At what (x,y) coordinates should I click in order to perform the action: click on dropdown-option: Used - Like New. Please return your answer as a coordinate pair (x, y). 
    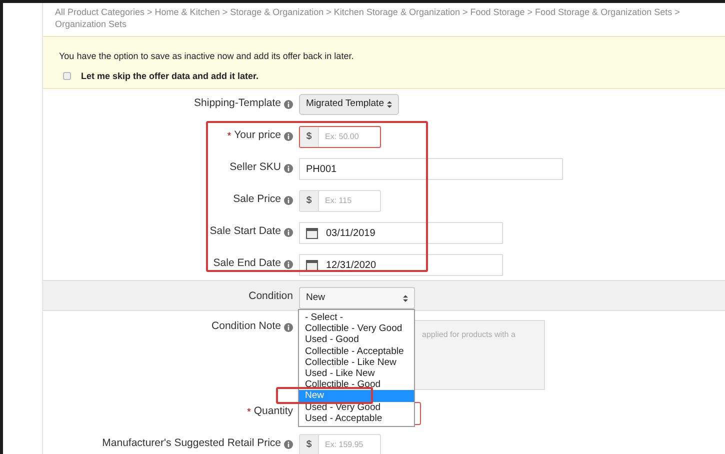
    Looking at the image, I should click on (356, 374).